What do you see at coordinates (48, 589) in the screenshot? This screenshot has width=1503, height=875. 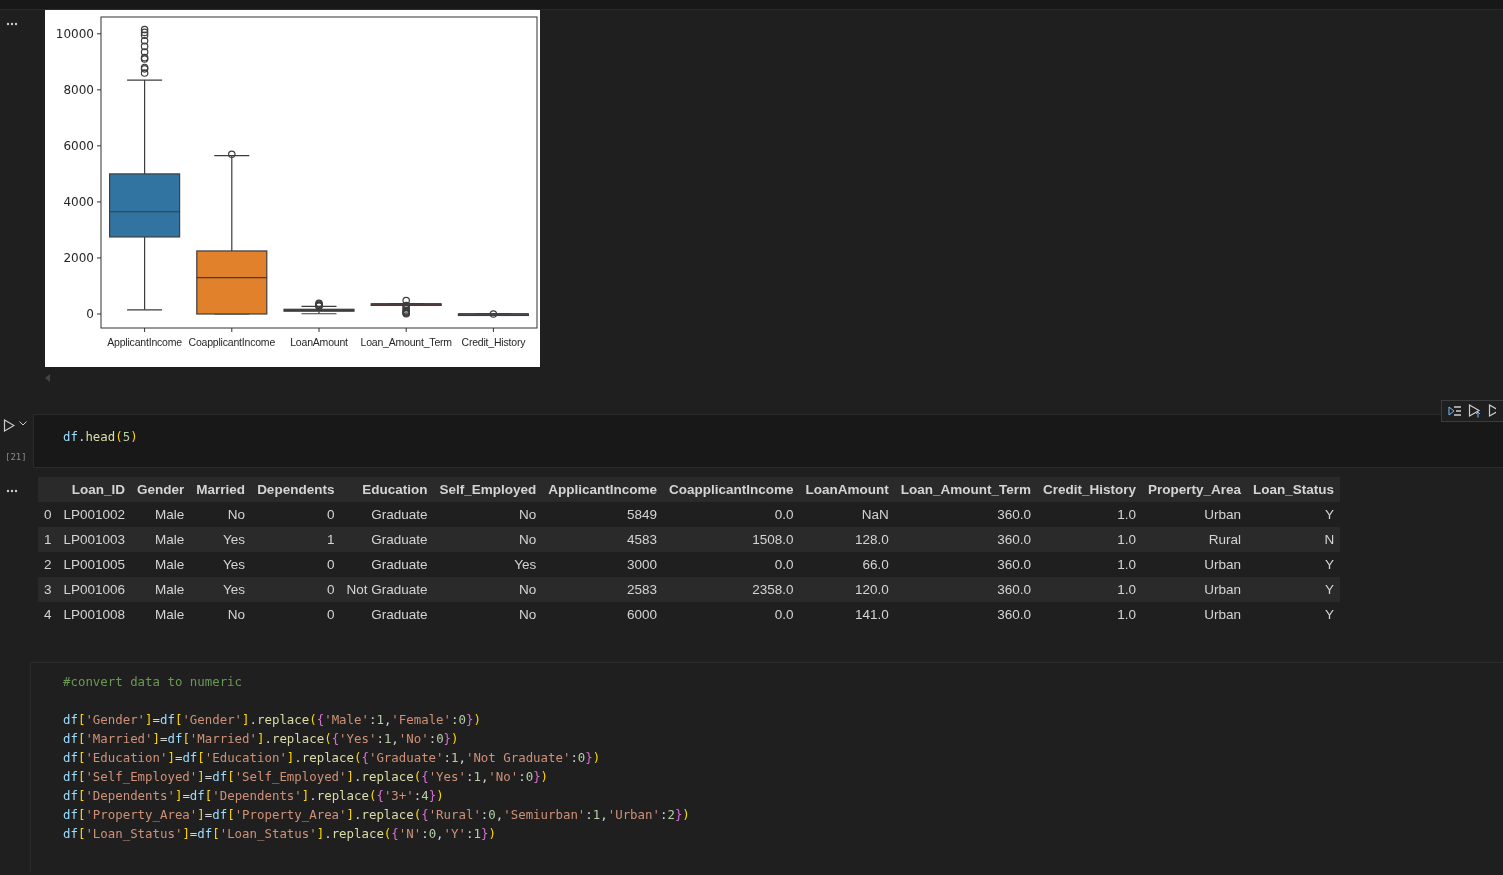 I see `row-index: 3` at bounding box center [48, 589].